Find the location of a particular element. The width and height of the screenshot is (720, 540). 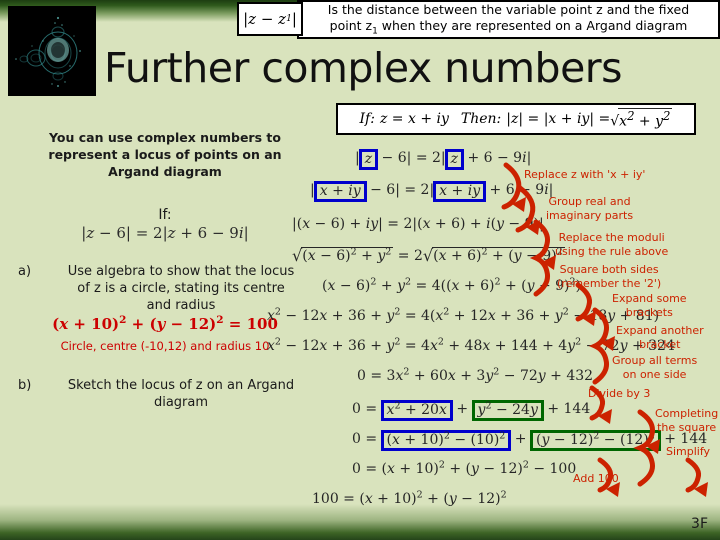

annotation-note4-line1: Square both sides is located at coordinates (609, 269).